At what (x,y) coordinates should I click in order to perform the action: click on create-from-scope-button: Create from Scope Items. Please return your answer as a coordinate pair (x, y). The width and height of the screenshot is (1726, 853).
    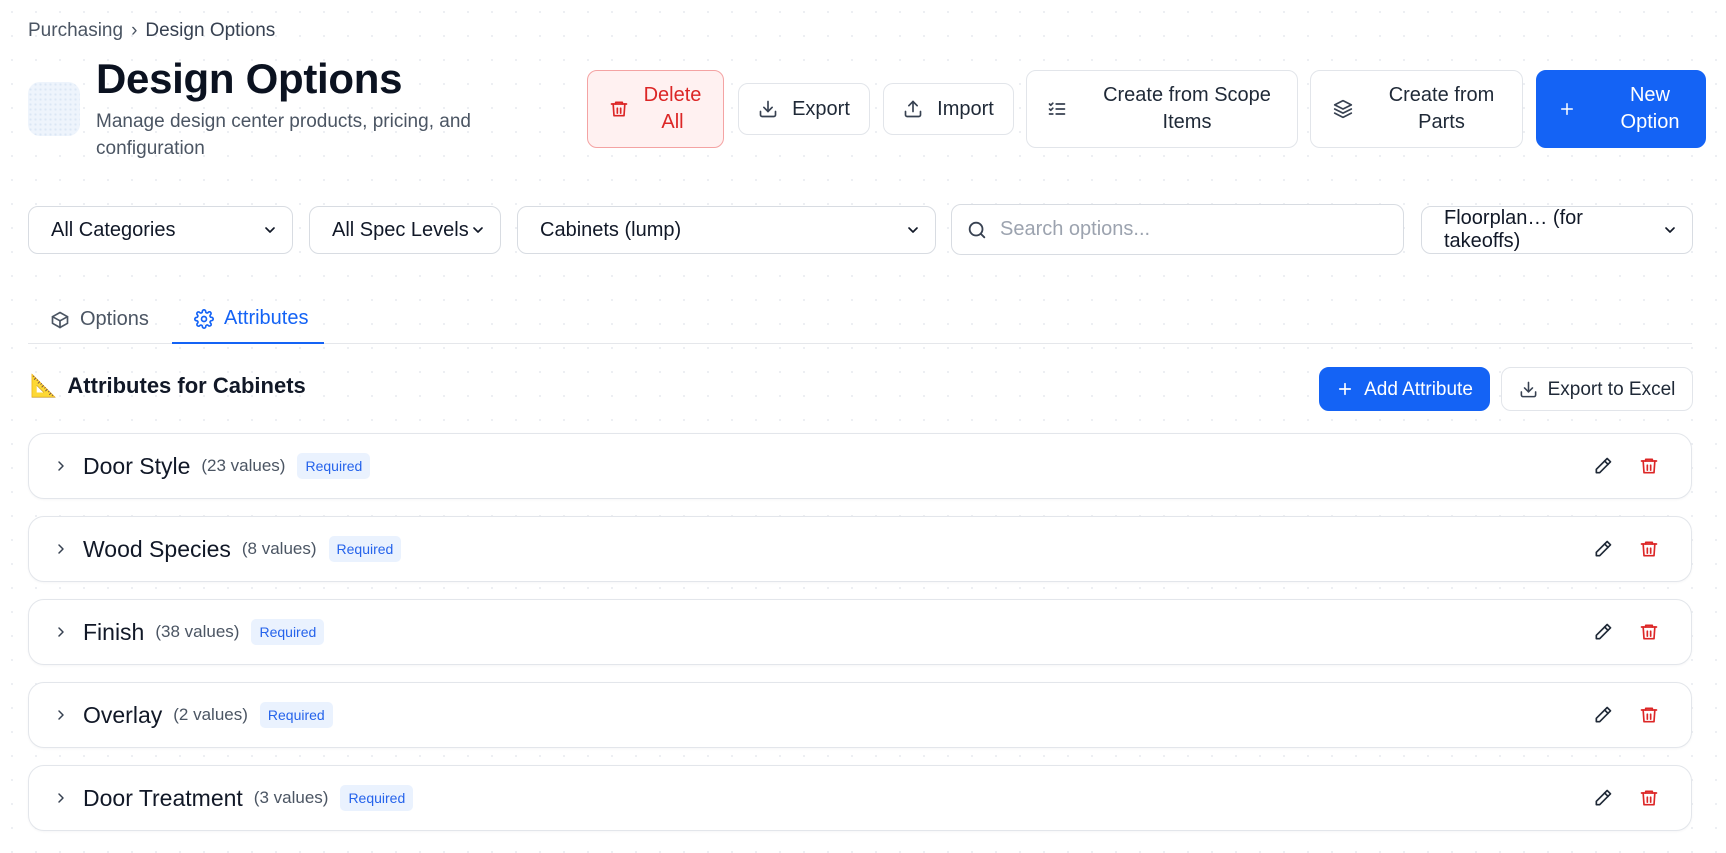
    Looking at the image, I should click on (1162, 109).